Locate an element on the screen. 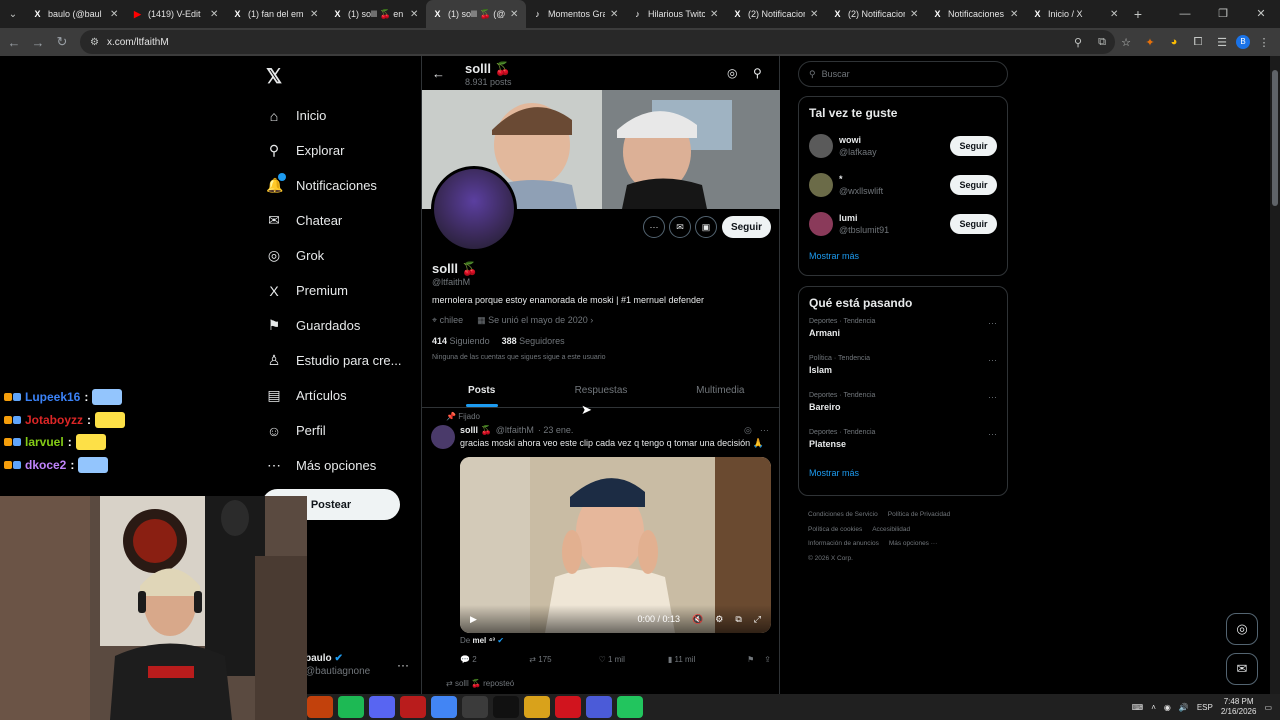  address-bar: ⚙ x.com/ltfaithM is located at coordinates (597, 42).